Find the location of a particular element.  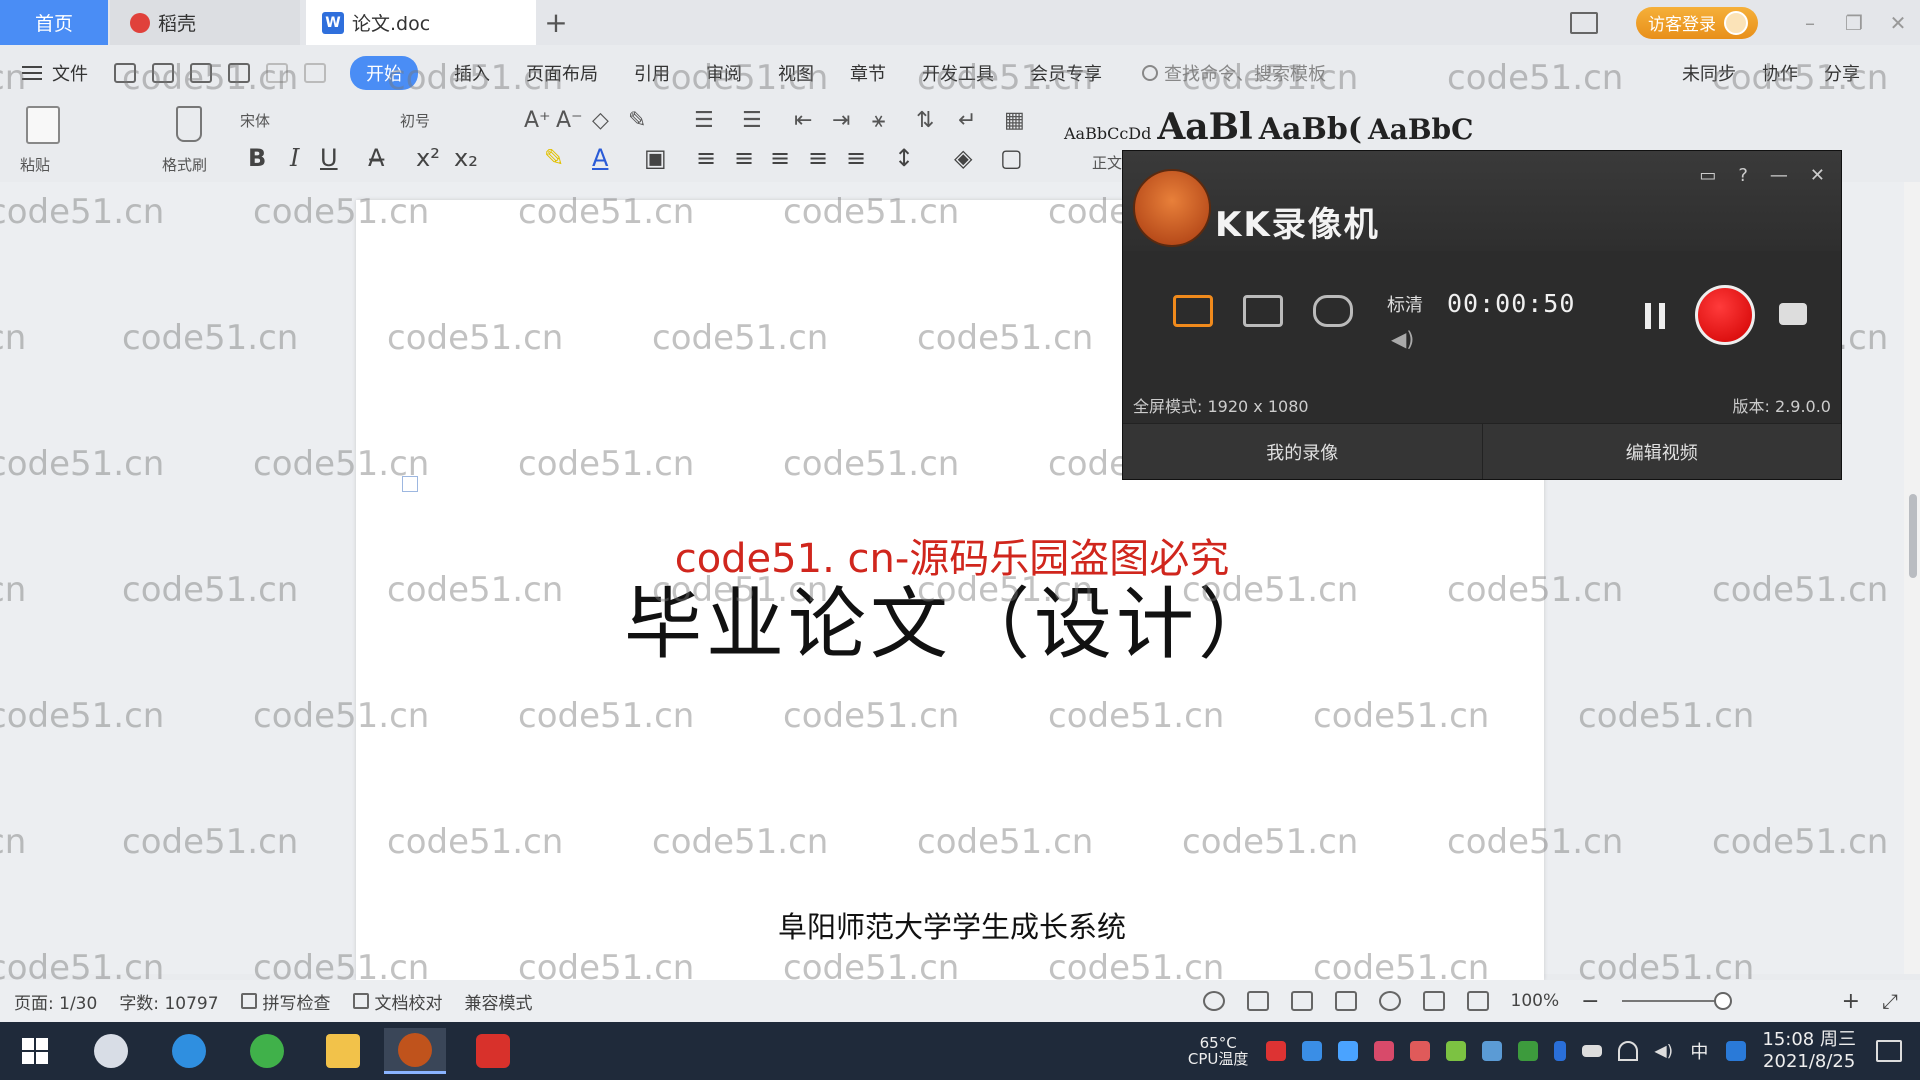

shrink-font-icon: A⁻ is located at coordinates (569, 120).